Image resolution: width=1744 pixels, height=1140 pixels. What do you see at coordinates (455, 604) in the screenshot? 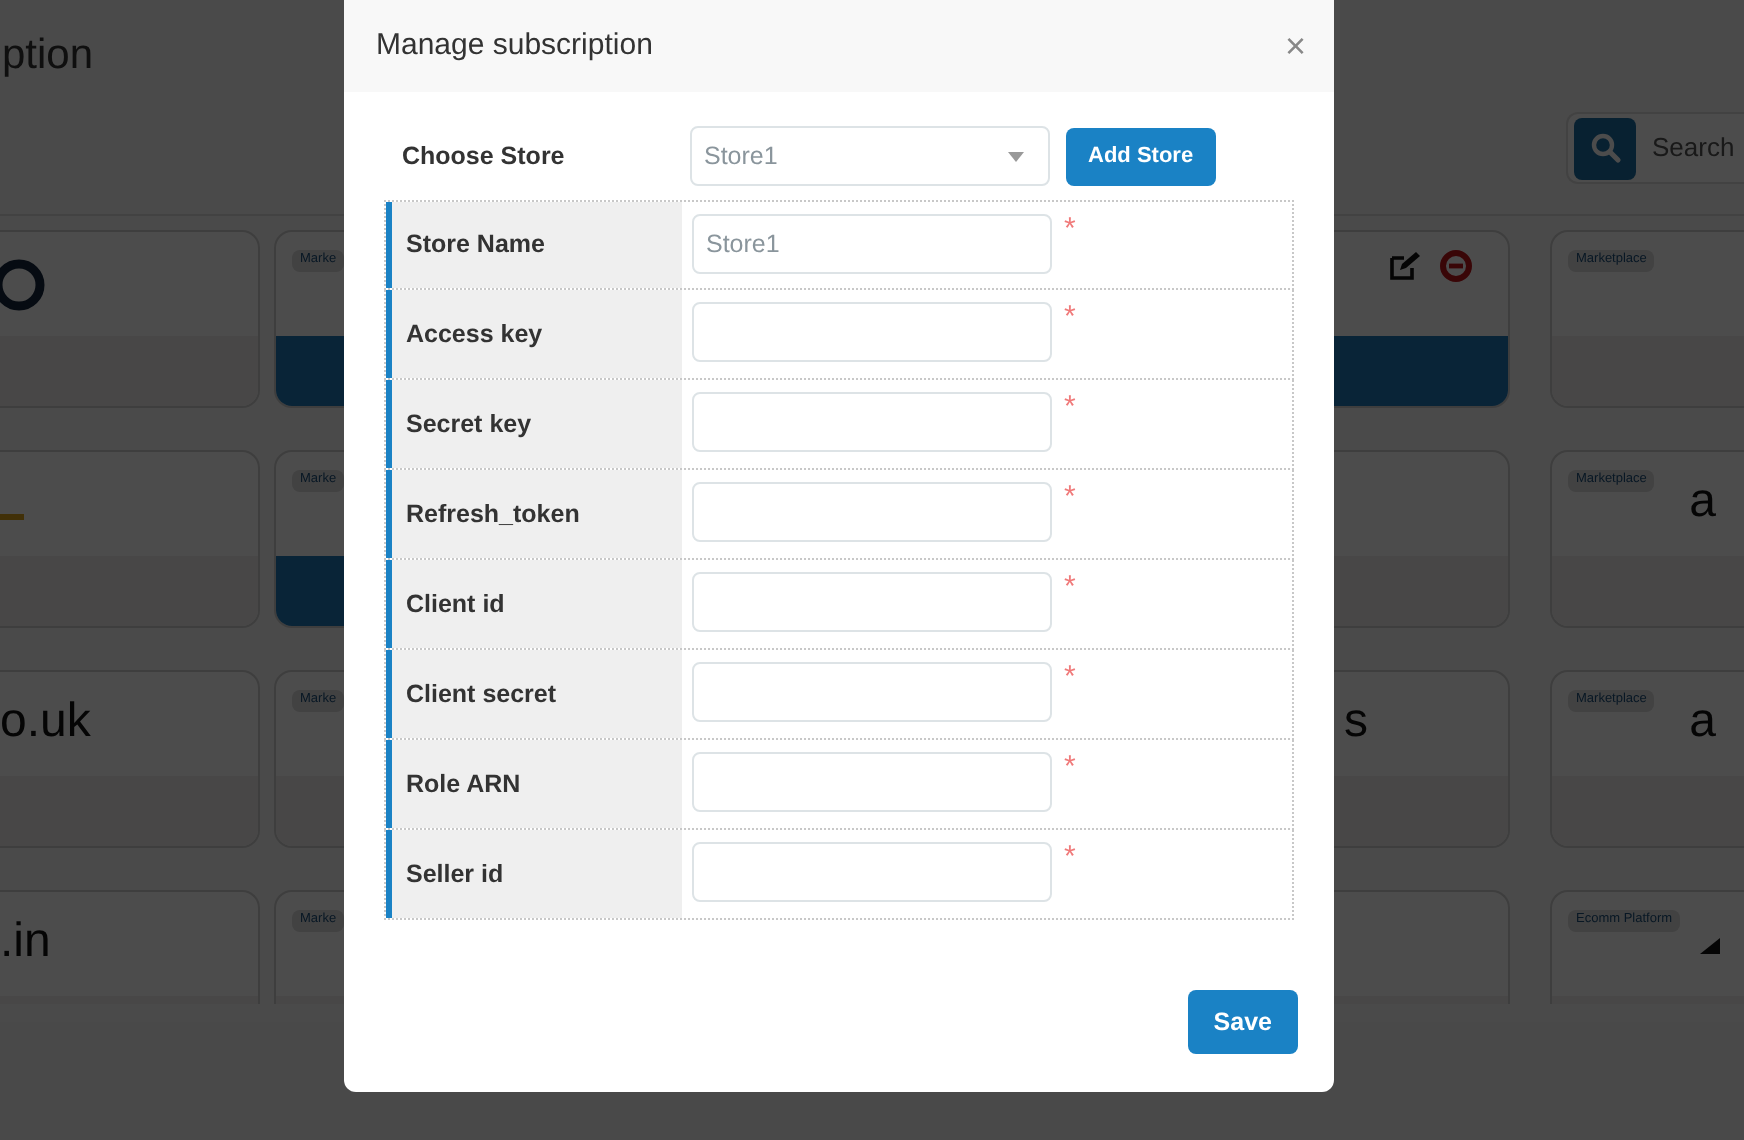
I see `field-label: Client id` at bounding box center [455, 604].